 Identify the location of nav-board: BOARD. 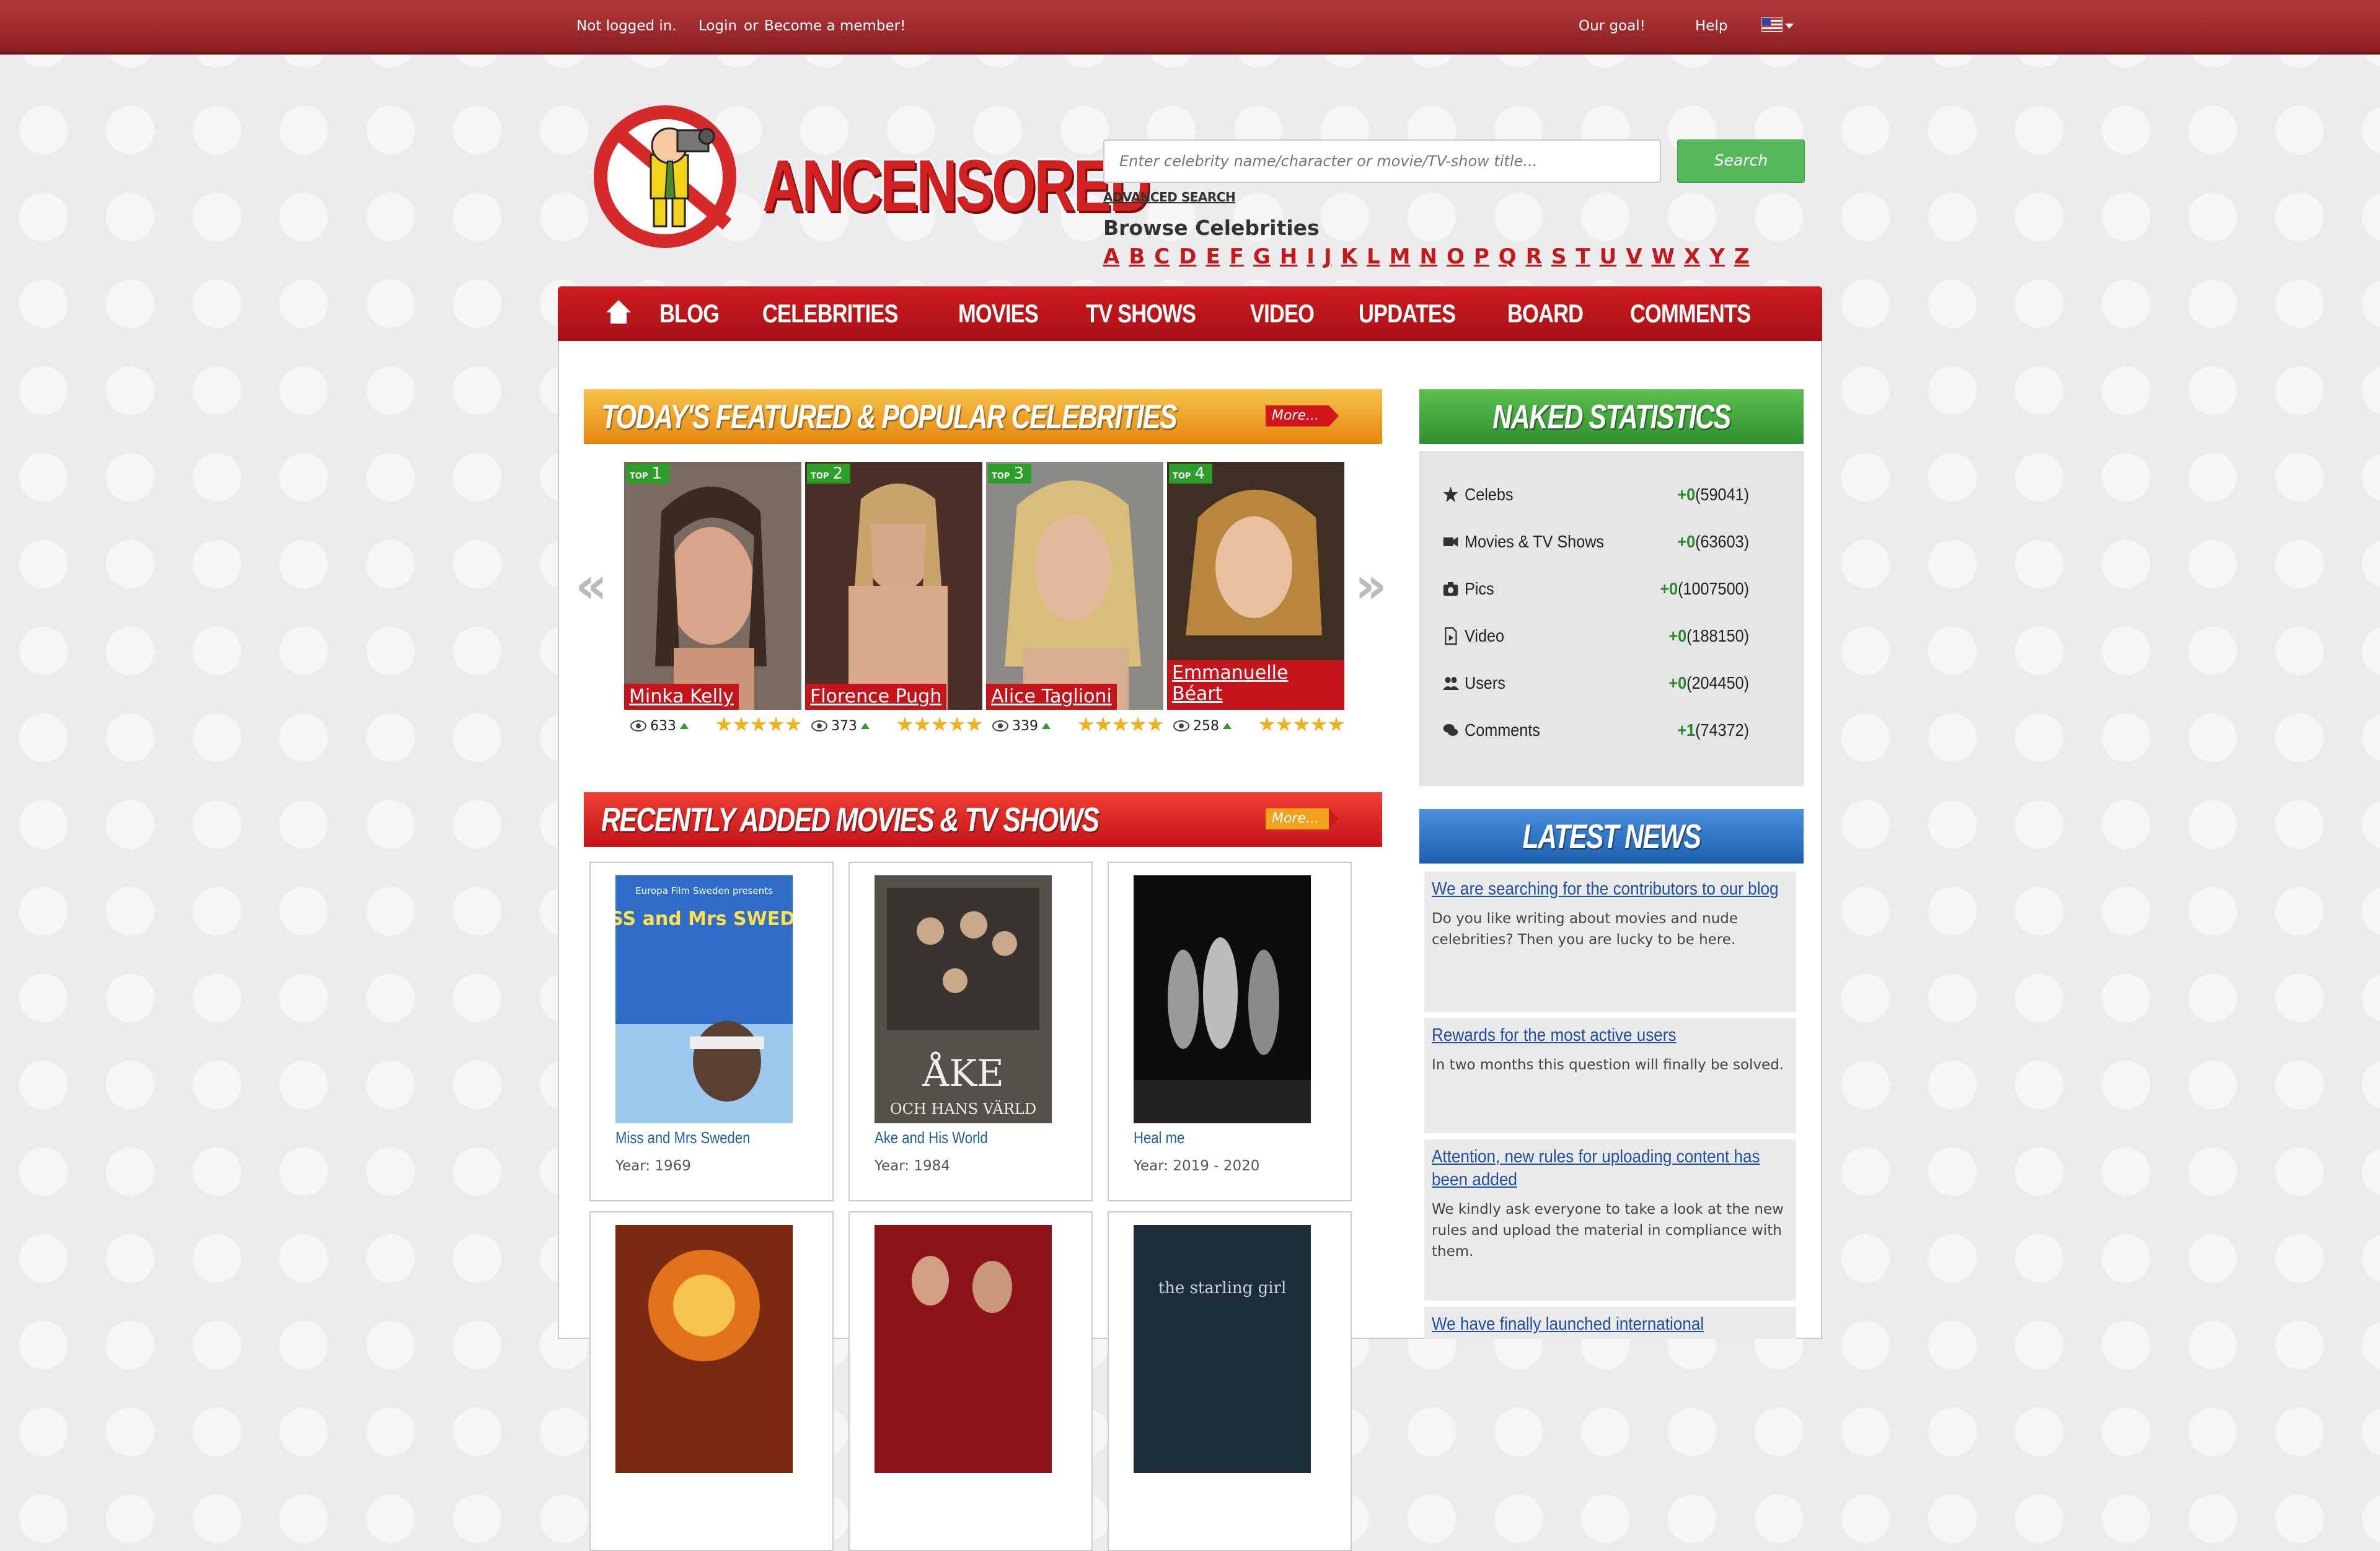
(1545, 314).